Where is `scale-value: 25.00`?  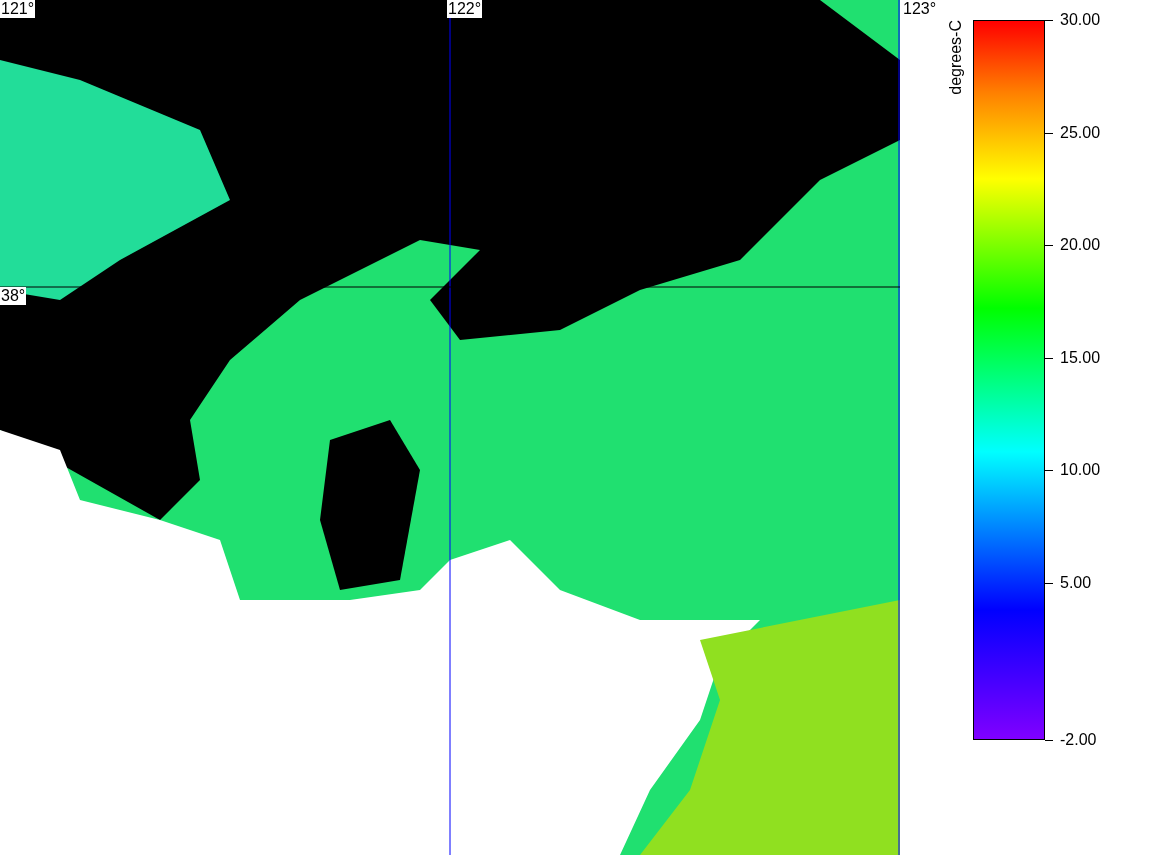 scale-value: 25.00 is located at coordinates (1080, 132).